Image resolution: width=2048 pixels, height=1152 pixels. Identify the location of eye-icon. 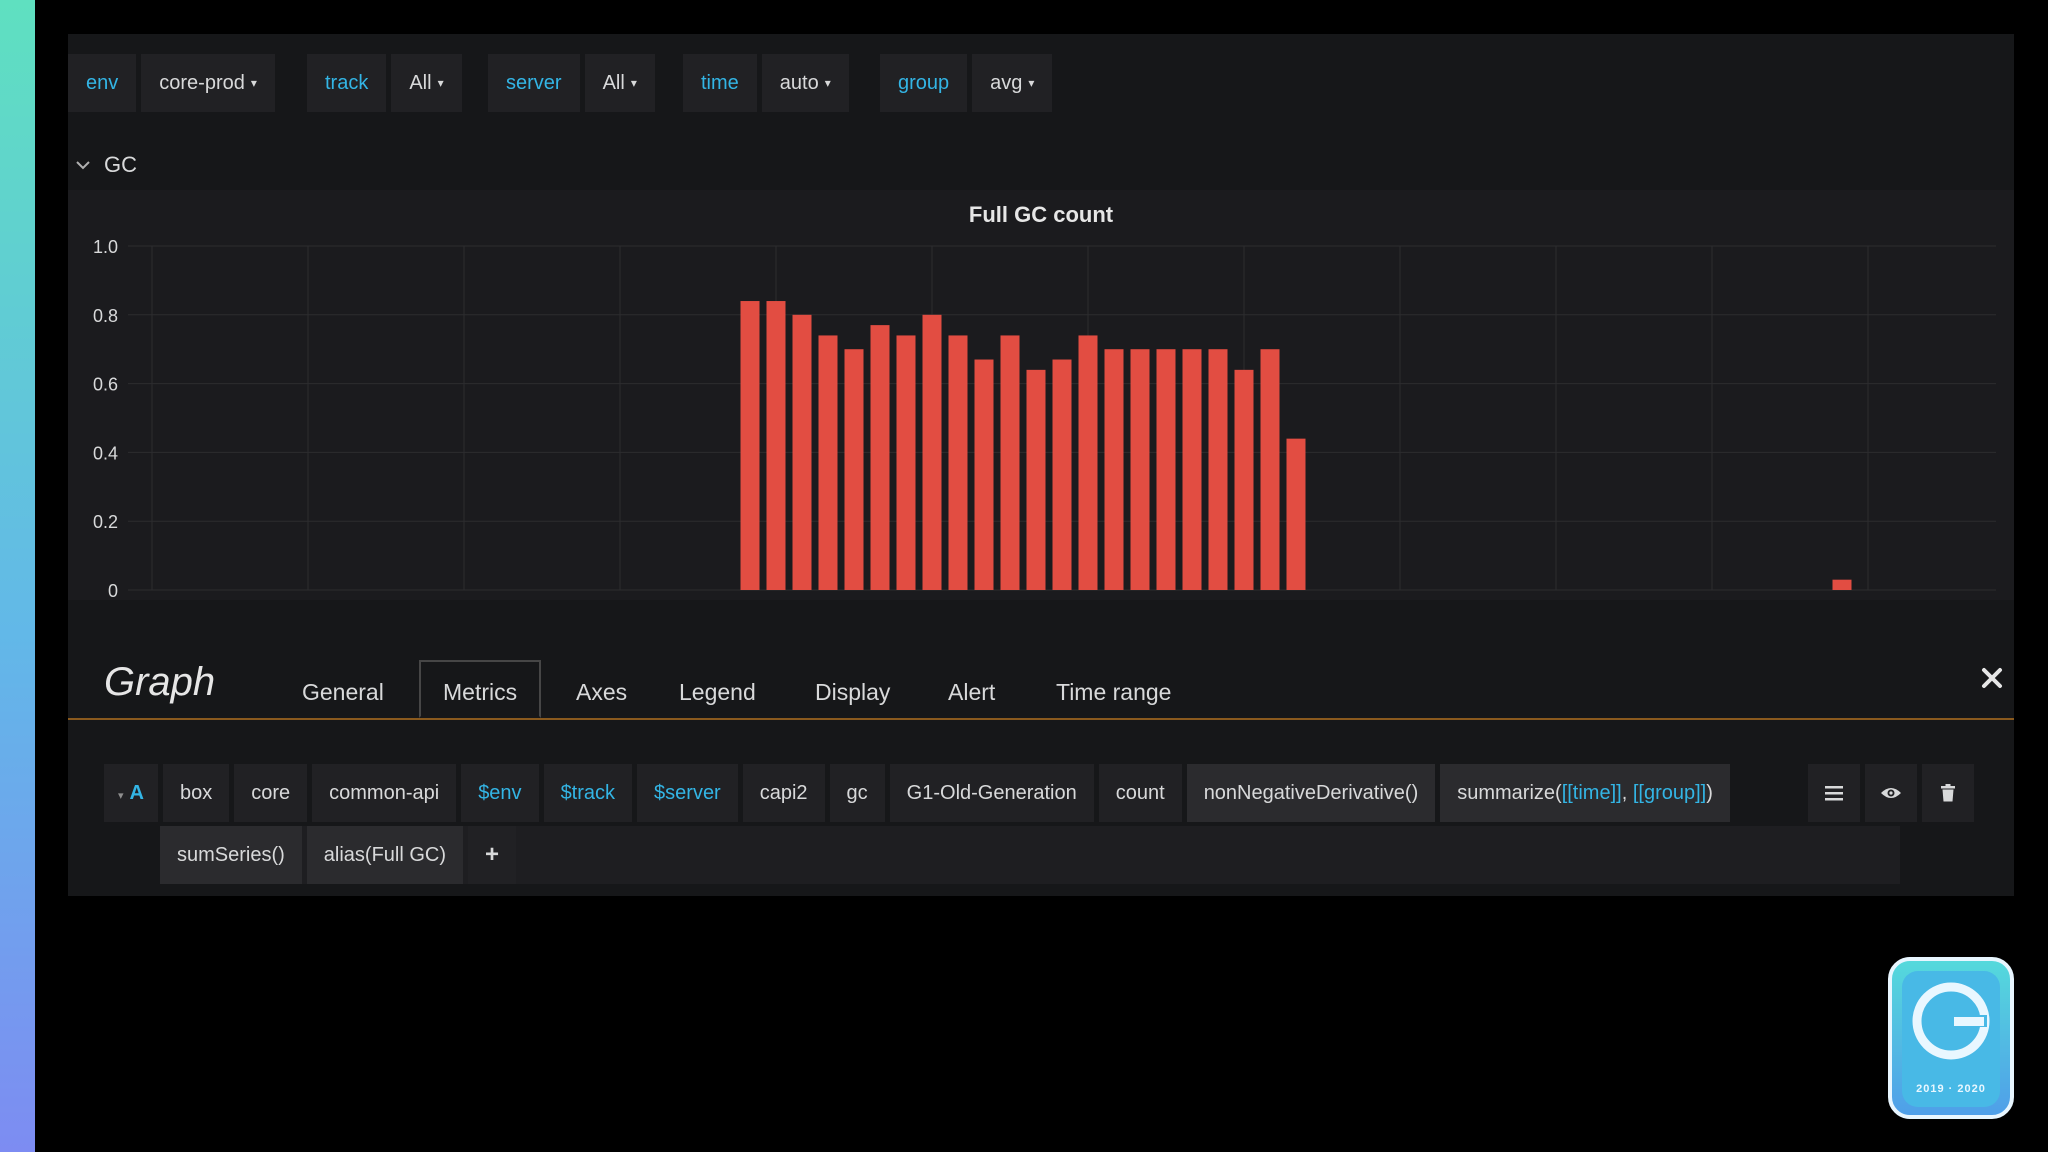
(1891, 793).